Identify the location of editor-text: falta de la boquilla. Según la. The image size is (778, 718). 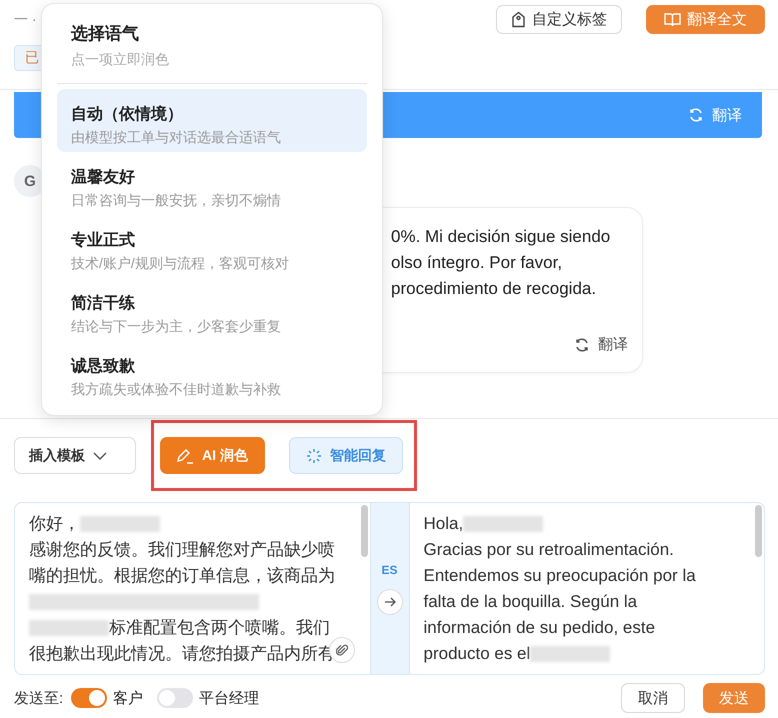
(531, 602).